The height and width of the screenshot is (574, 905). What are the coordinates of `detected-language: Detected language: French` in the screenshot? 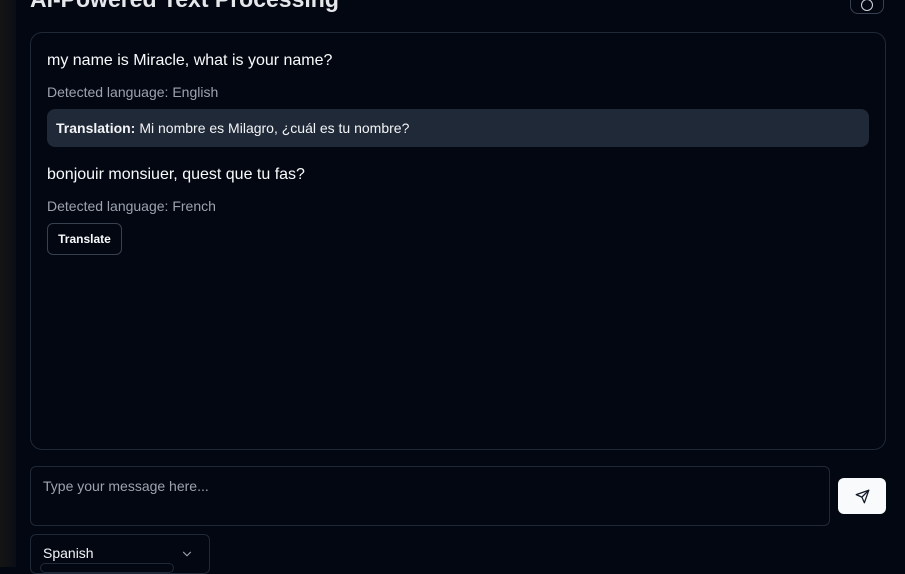 It's located at (131, 206).